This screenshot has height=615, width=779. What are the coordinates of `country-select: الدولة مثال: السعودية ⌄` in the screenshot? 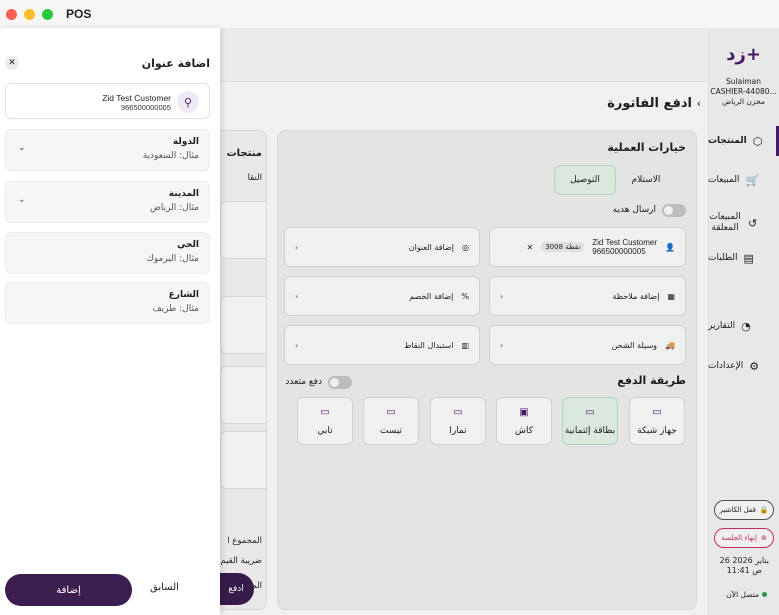 It's located at (107, 150).